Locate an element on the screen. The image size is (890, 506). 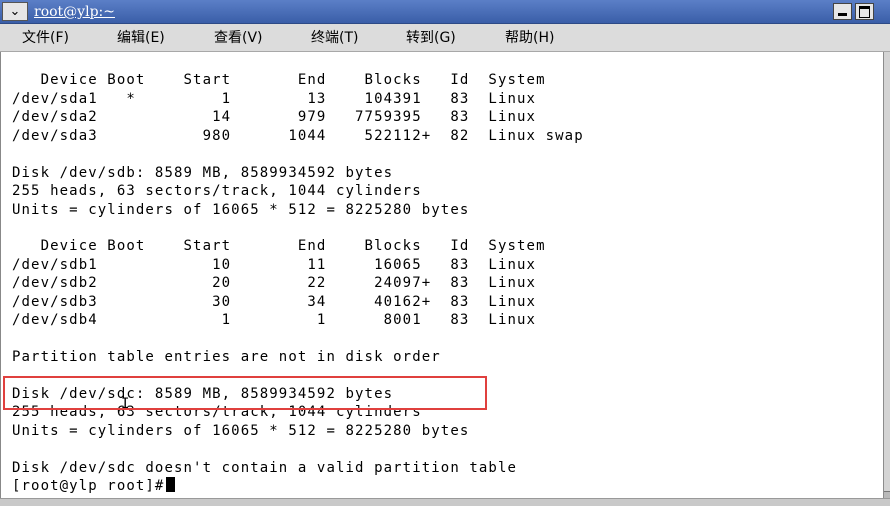
red-highlight-box is located at coordinates (245, 393).